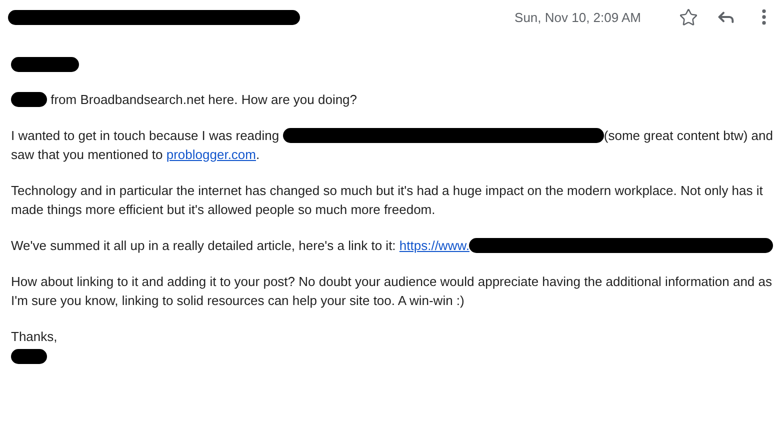 Image resolution: width=784 pixels, height=428 pixels. Describe the element at coordinates (387, 200) in the screenshot. I see `body-text: Technology and in particular the internet has changed so much but it's had a huge impact on the modern workplace. Not only has it made things more efficient but it's allowed people so much more freedom.` at that location.